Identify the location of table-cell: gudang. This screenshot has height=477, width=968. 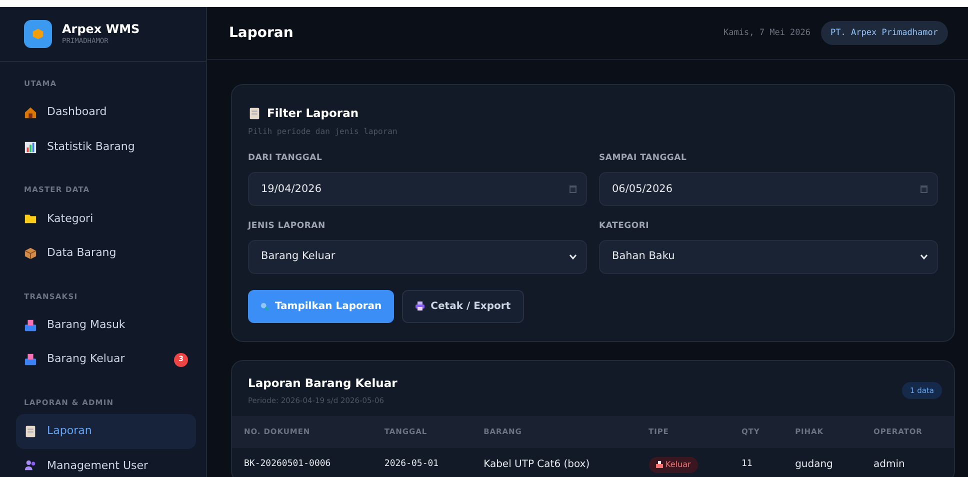
(822, 462).